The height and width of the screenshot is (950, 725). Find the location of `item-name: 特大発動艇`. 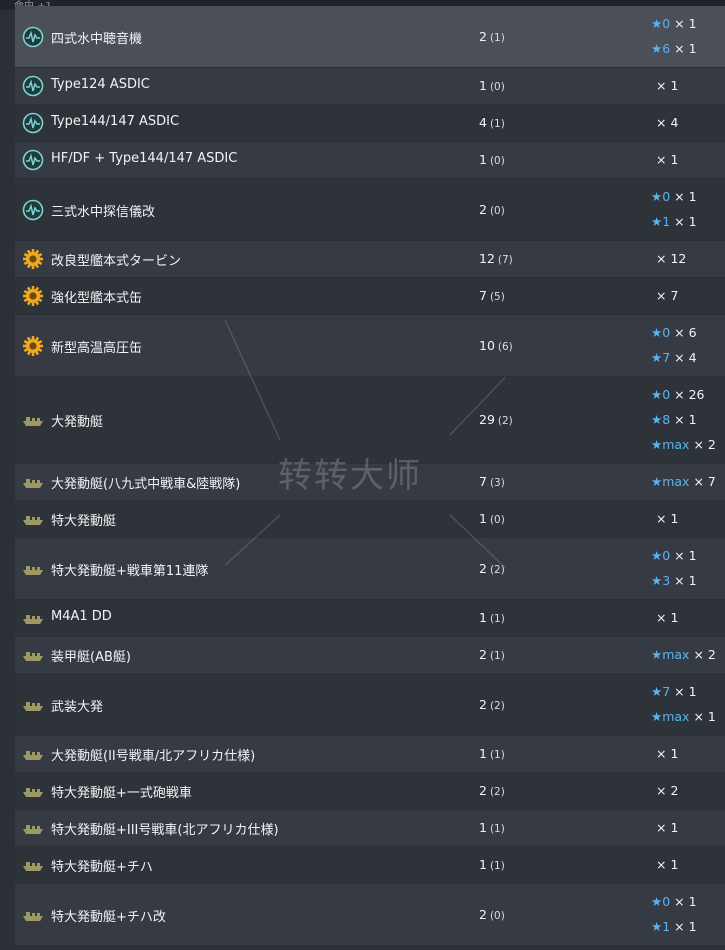

item-name: 特大発動艇 is located at coordinates (84, 521).